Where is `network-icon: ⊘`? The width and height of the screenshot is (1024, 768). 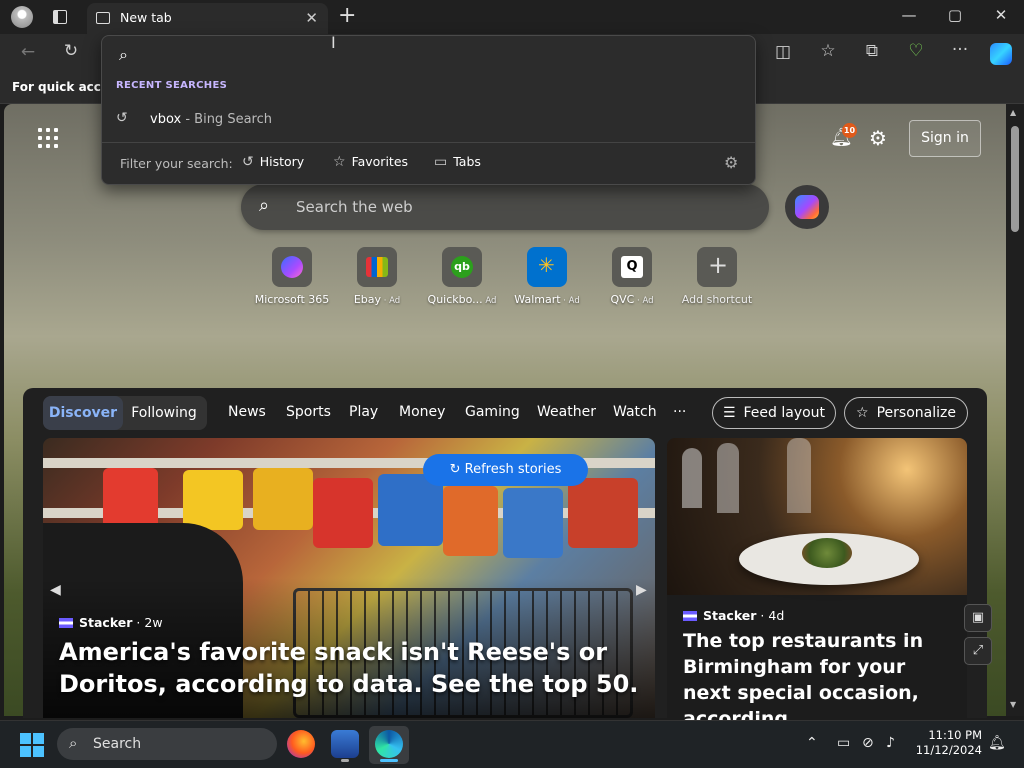 network-icon: ⊘ is located at coordinates (868, 743).